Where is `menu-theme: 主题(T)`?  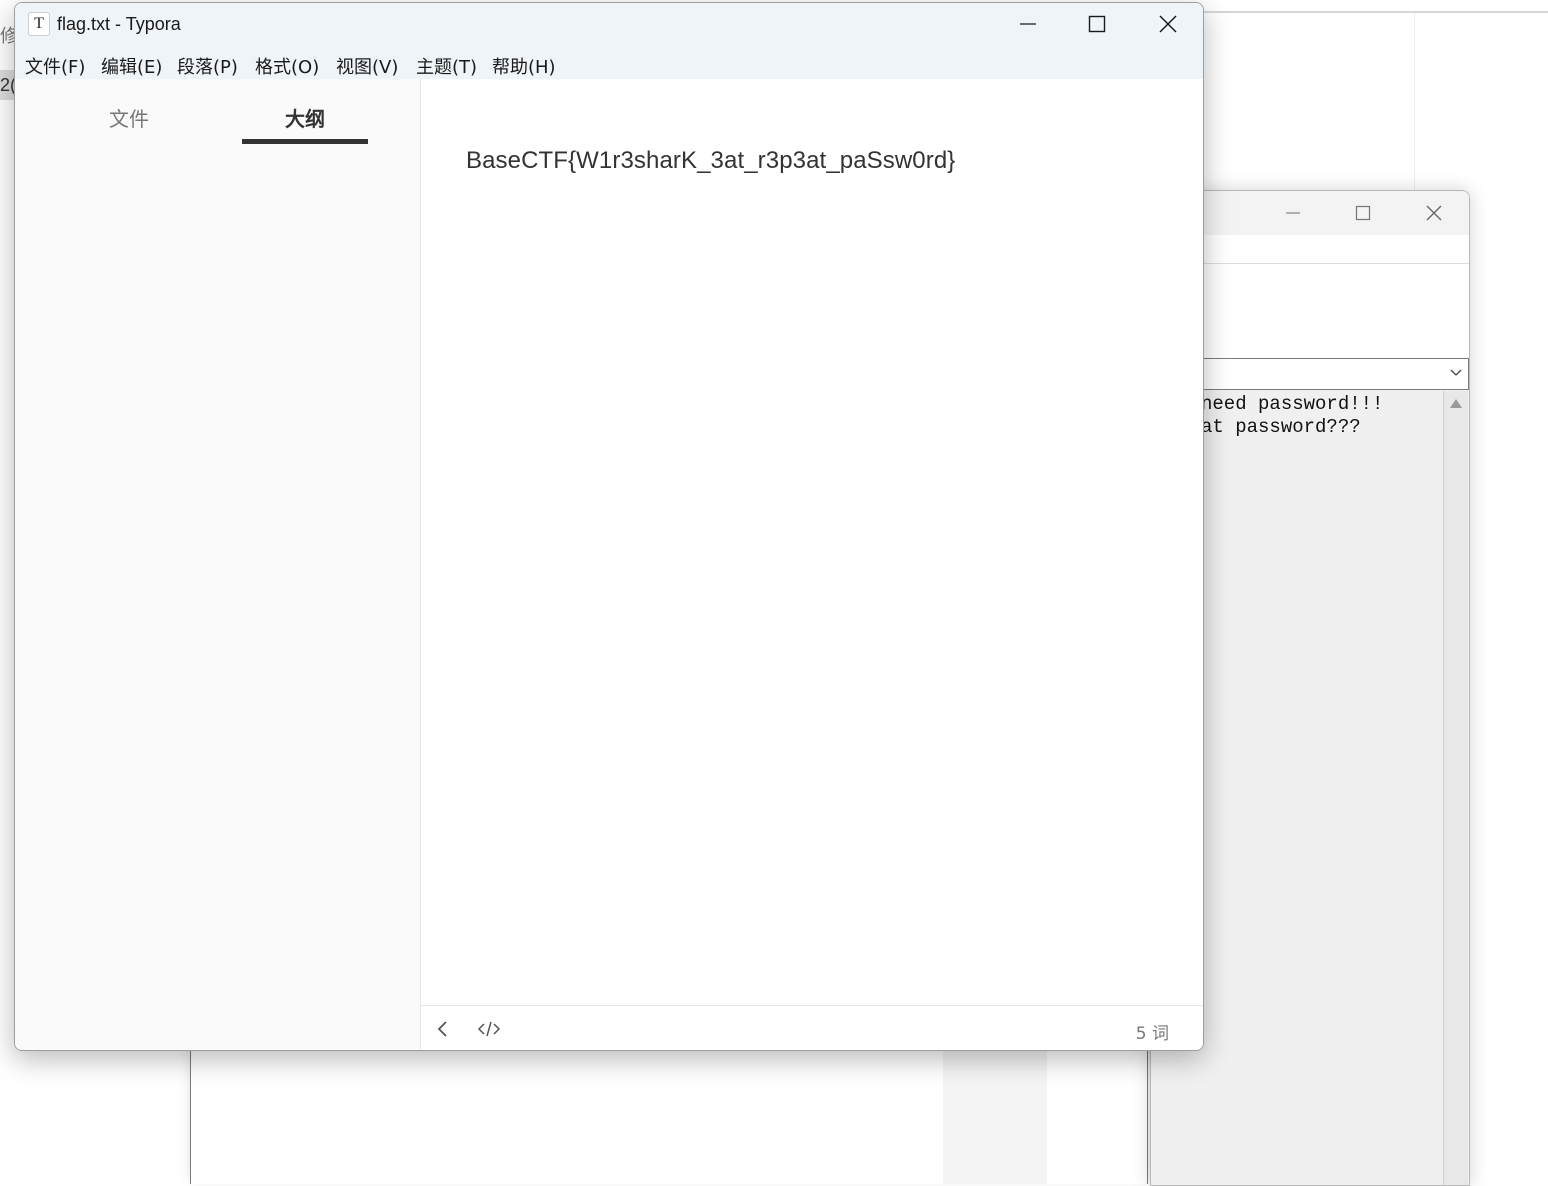
menu-theme: 主题(T) is located at coordinates (446, 66).